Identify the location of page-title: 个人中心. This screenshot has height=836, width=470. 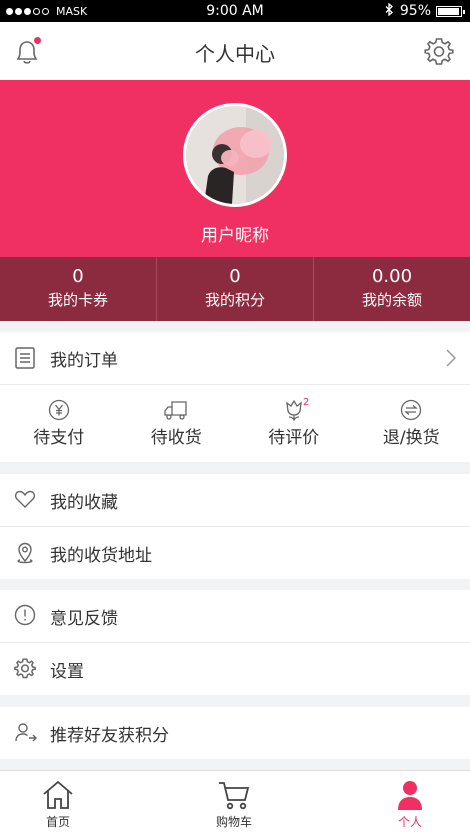
(235, 54).